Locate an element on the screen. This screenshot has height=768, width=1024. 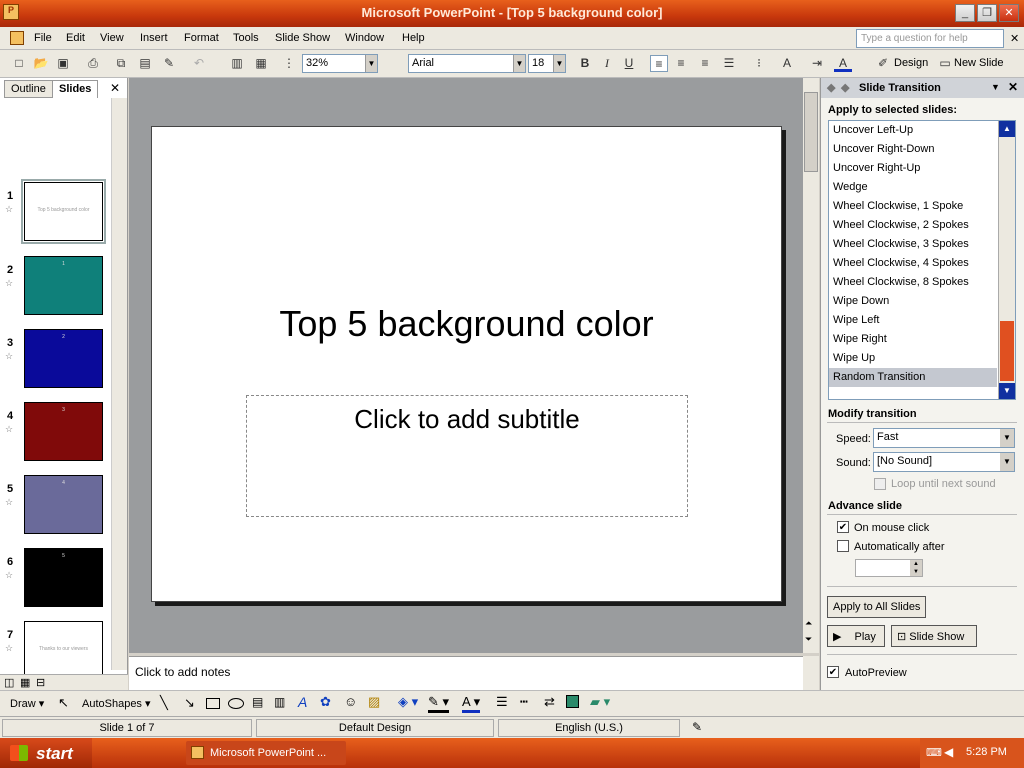
help-search-input: Type a question for help is located at coordinates (930, 38).